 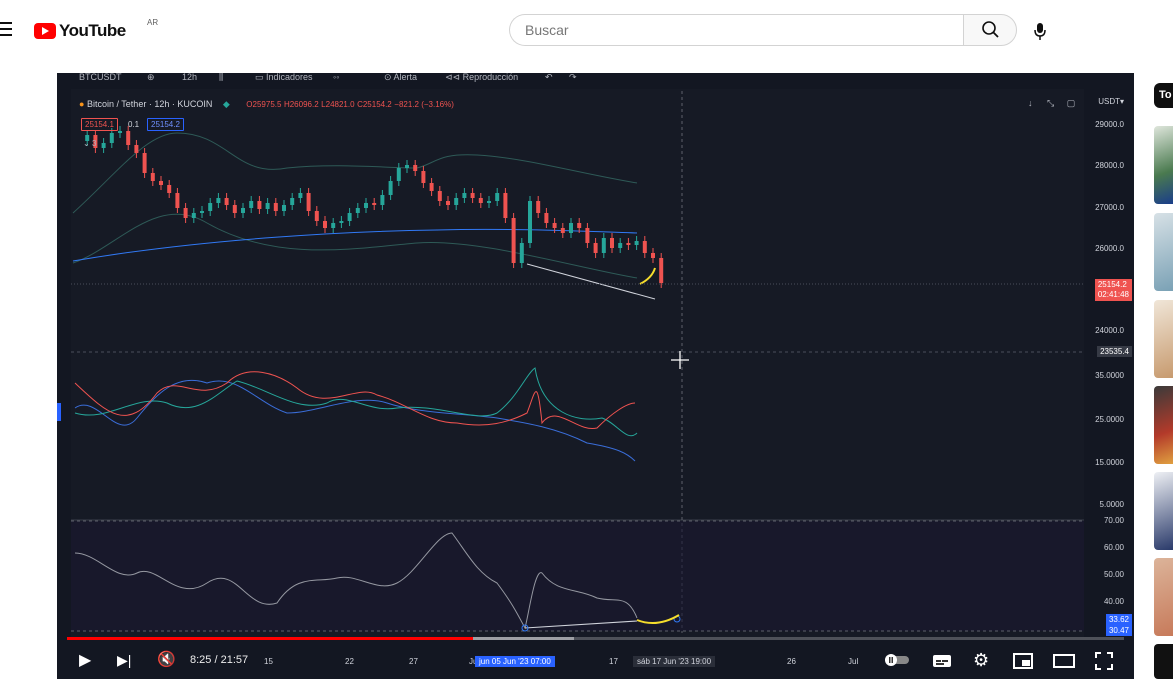 What do you see at coordinates (1071, 103) in the screenshot?
I see `maximize-pane-icon: ▢` at bounding box center [1071, 103].